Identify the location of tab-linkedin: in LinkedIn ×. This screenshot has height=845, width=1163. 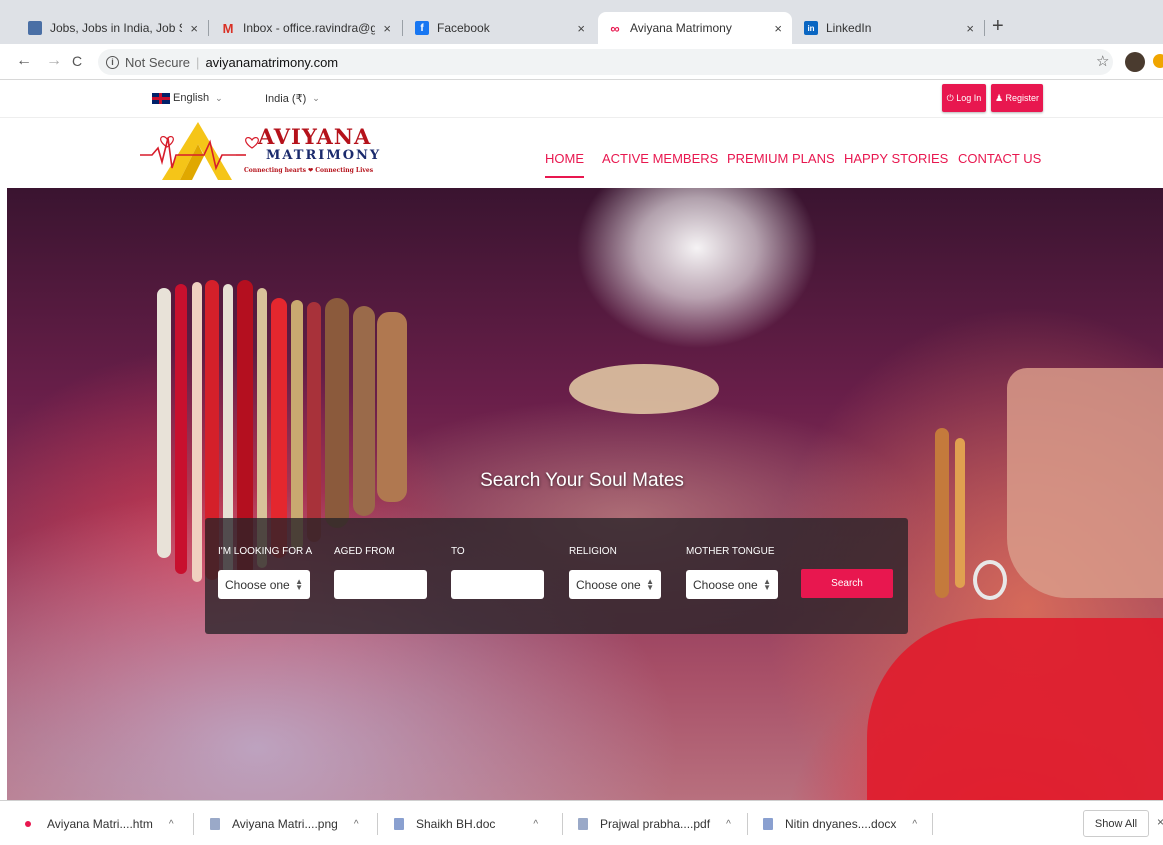
(889, 28).